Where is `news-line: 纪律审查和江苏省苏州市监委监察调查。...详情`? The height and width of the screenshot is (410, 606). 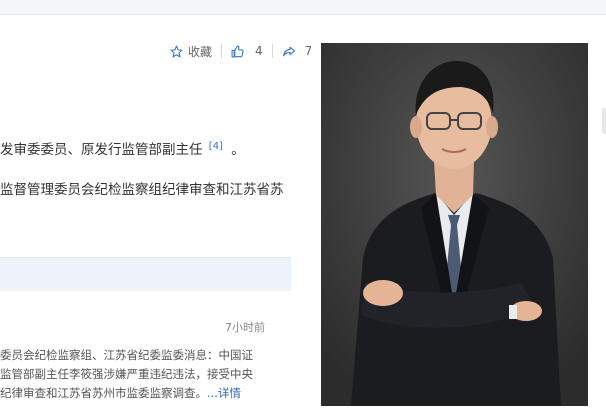 news-line: 纪律审查和江苏省苏州市监委监察调查。...详情 is located at coordinates (145, 393).